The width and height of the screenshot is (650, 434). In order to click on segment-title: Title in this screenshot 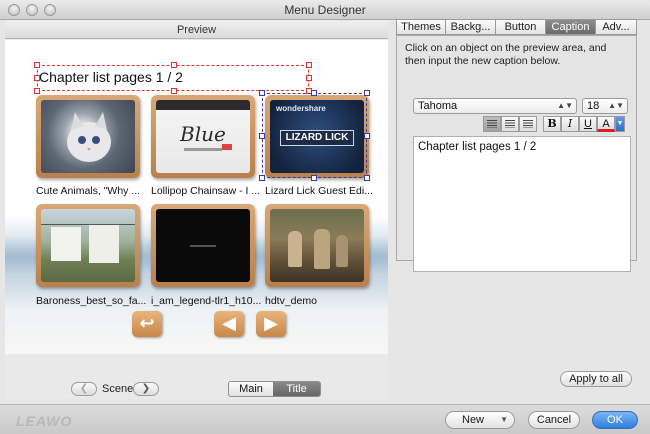, I will do `click(297, 389)`.